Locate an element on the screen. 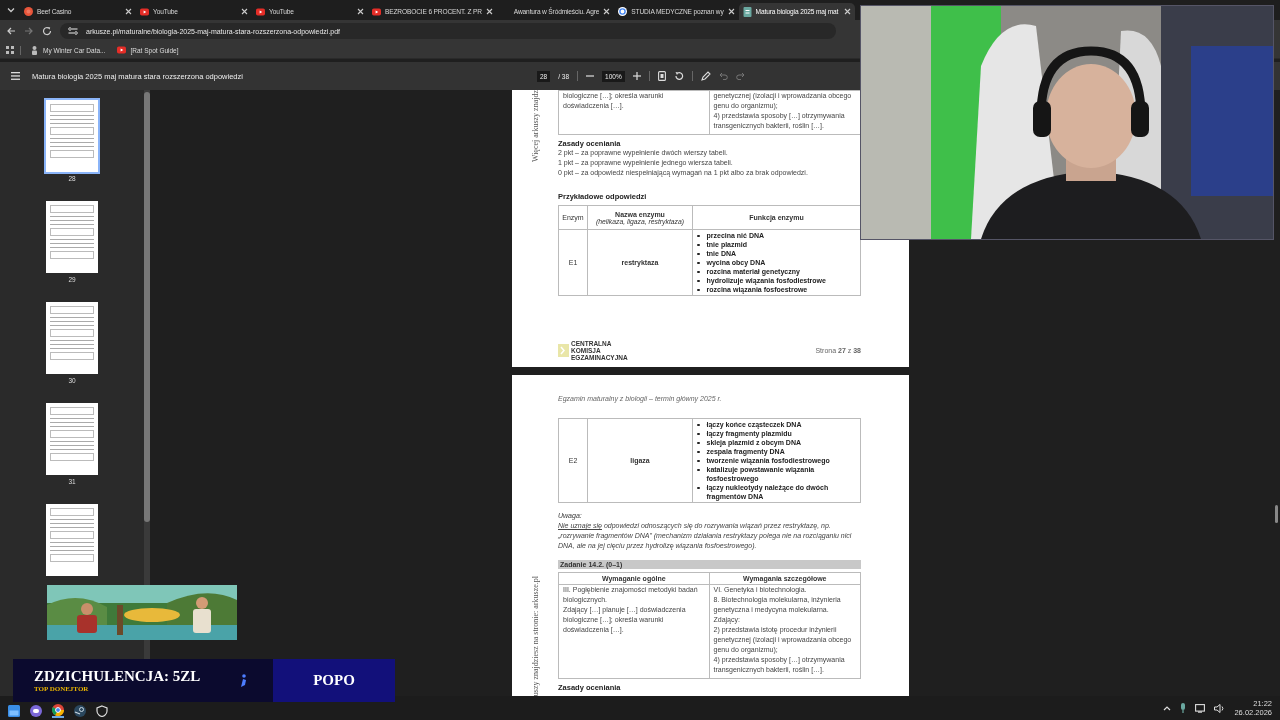 This screenshot has width=1280, height=720. microphone-icon is located at coordinates (1183, 708).